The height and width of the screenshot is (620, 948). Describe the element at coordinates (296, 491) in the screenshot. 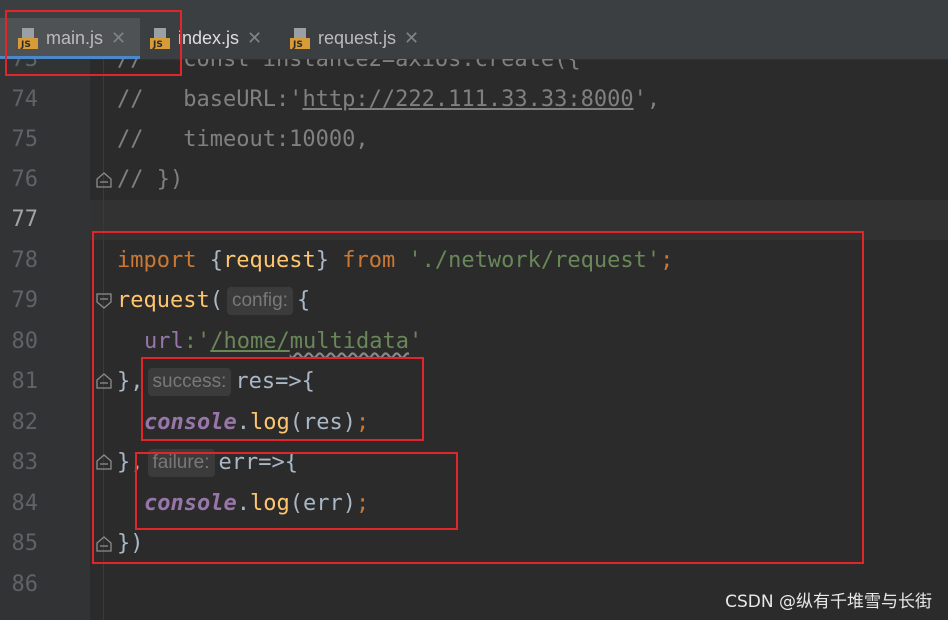

I see `annotation-box-failure` at that location.